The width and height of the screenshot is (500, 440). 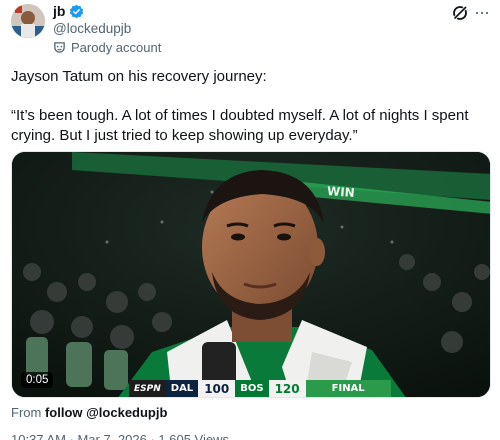 I want to click on scorebug-team-away: DAL, so click(x=182, y=388).